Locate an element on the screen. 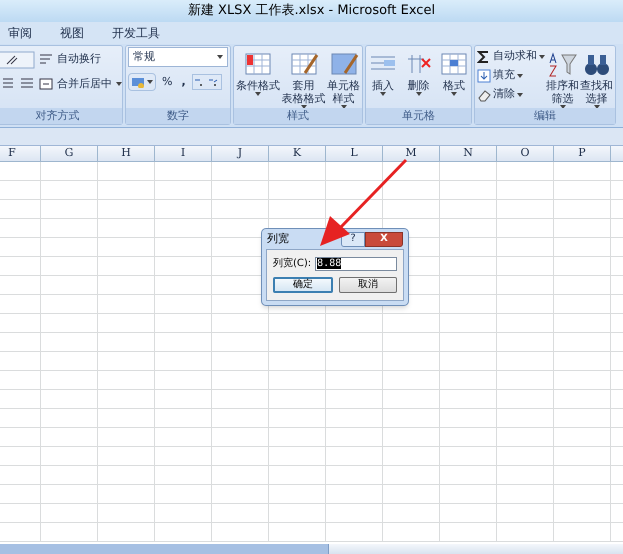  column-header: P is located at coordinates (582, 153).